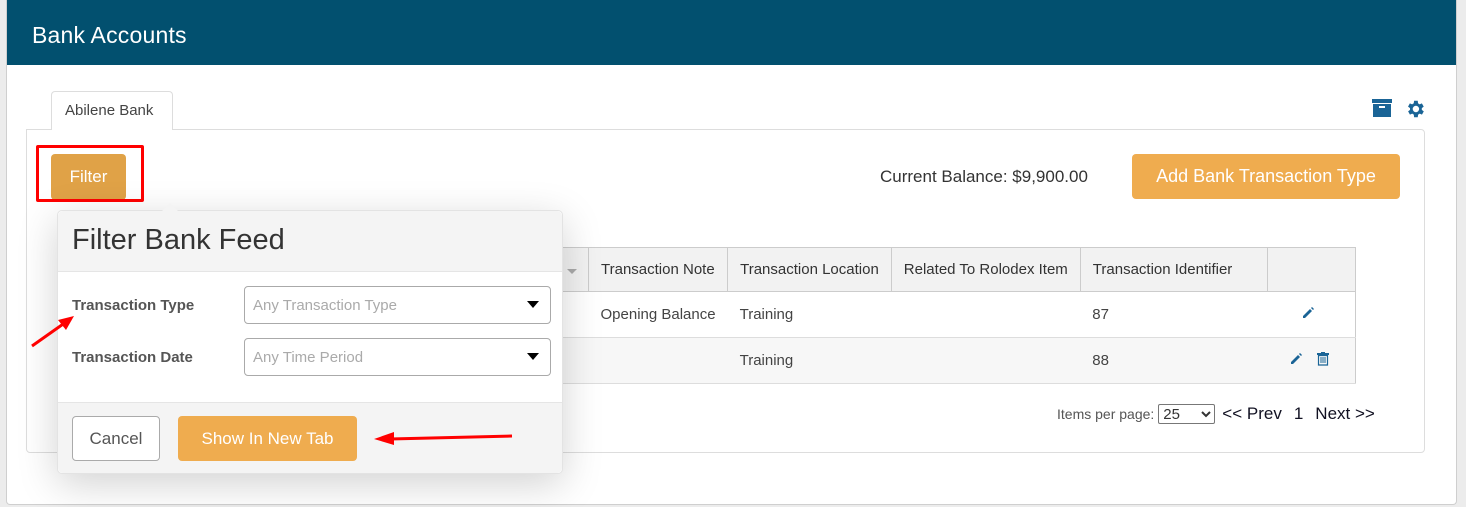 The width and height of the screenshot is (1466, 507). I want to click on cell-identifier: 88, so click(1174, 360).